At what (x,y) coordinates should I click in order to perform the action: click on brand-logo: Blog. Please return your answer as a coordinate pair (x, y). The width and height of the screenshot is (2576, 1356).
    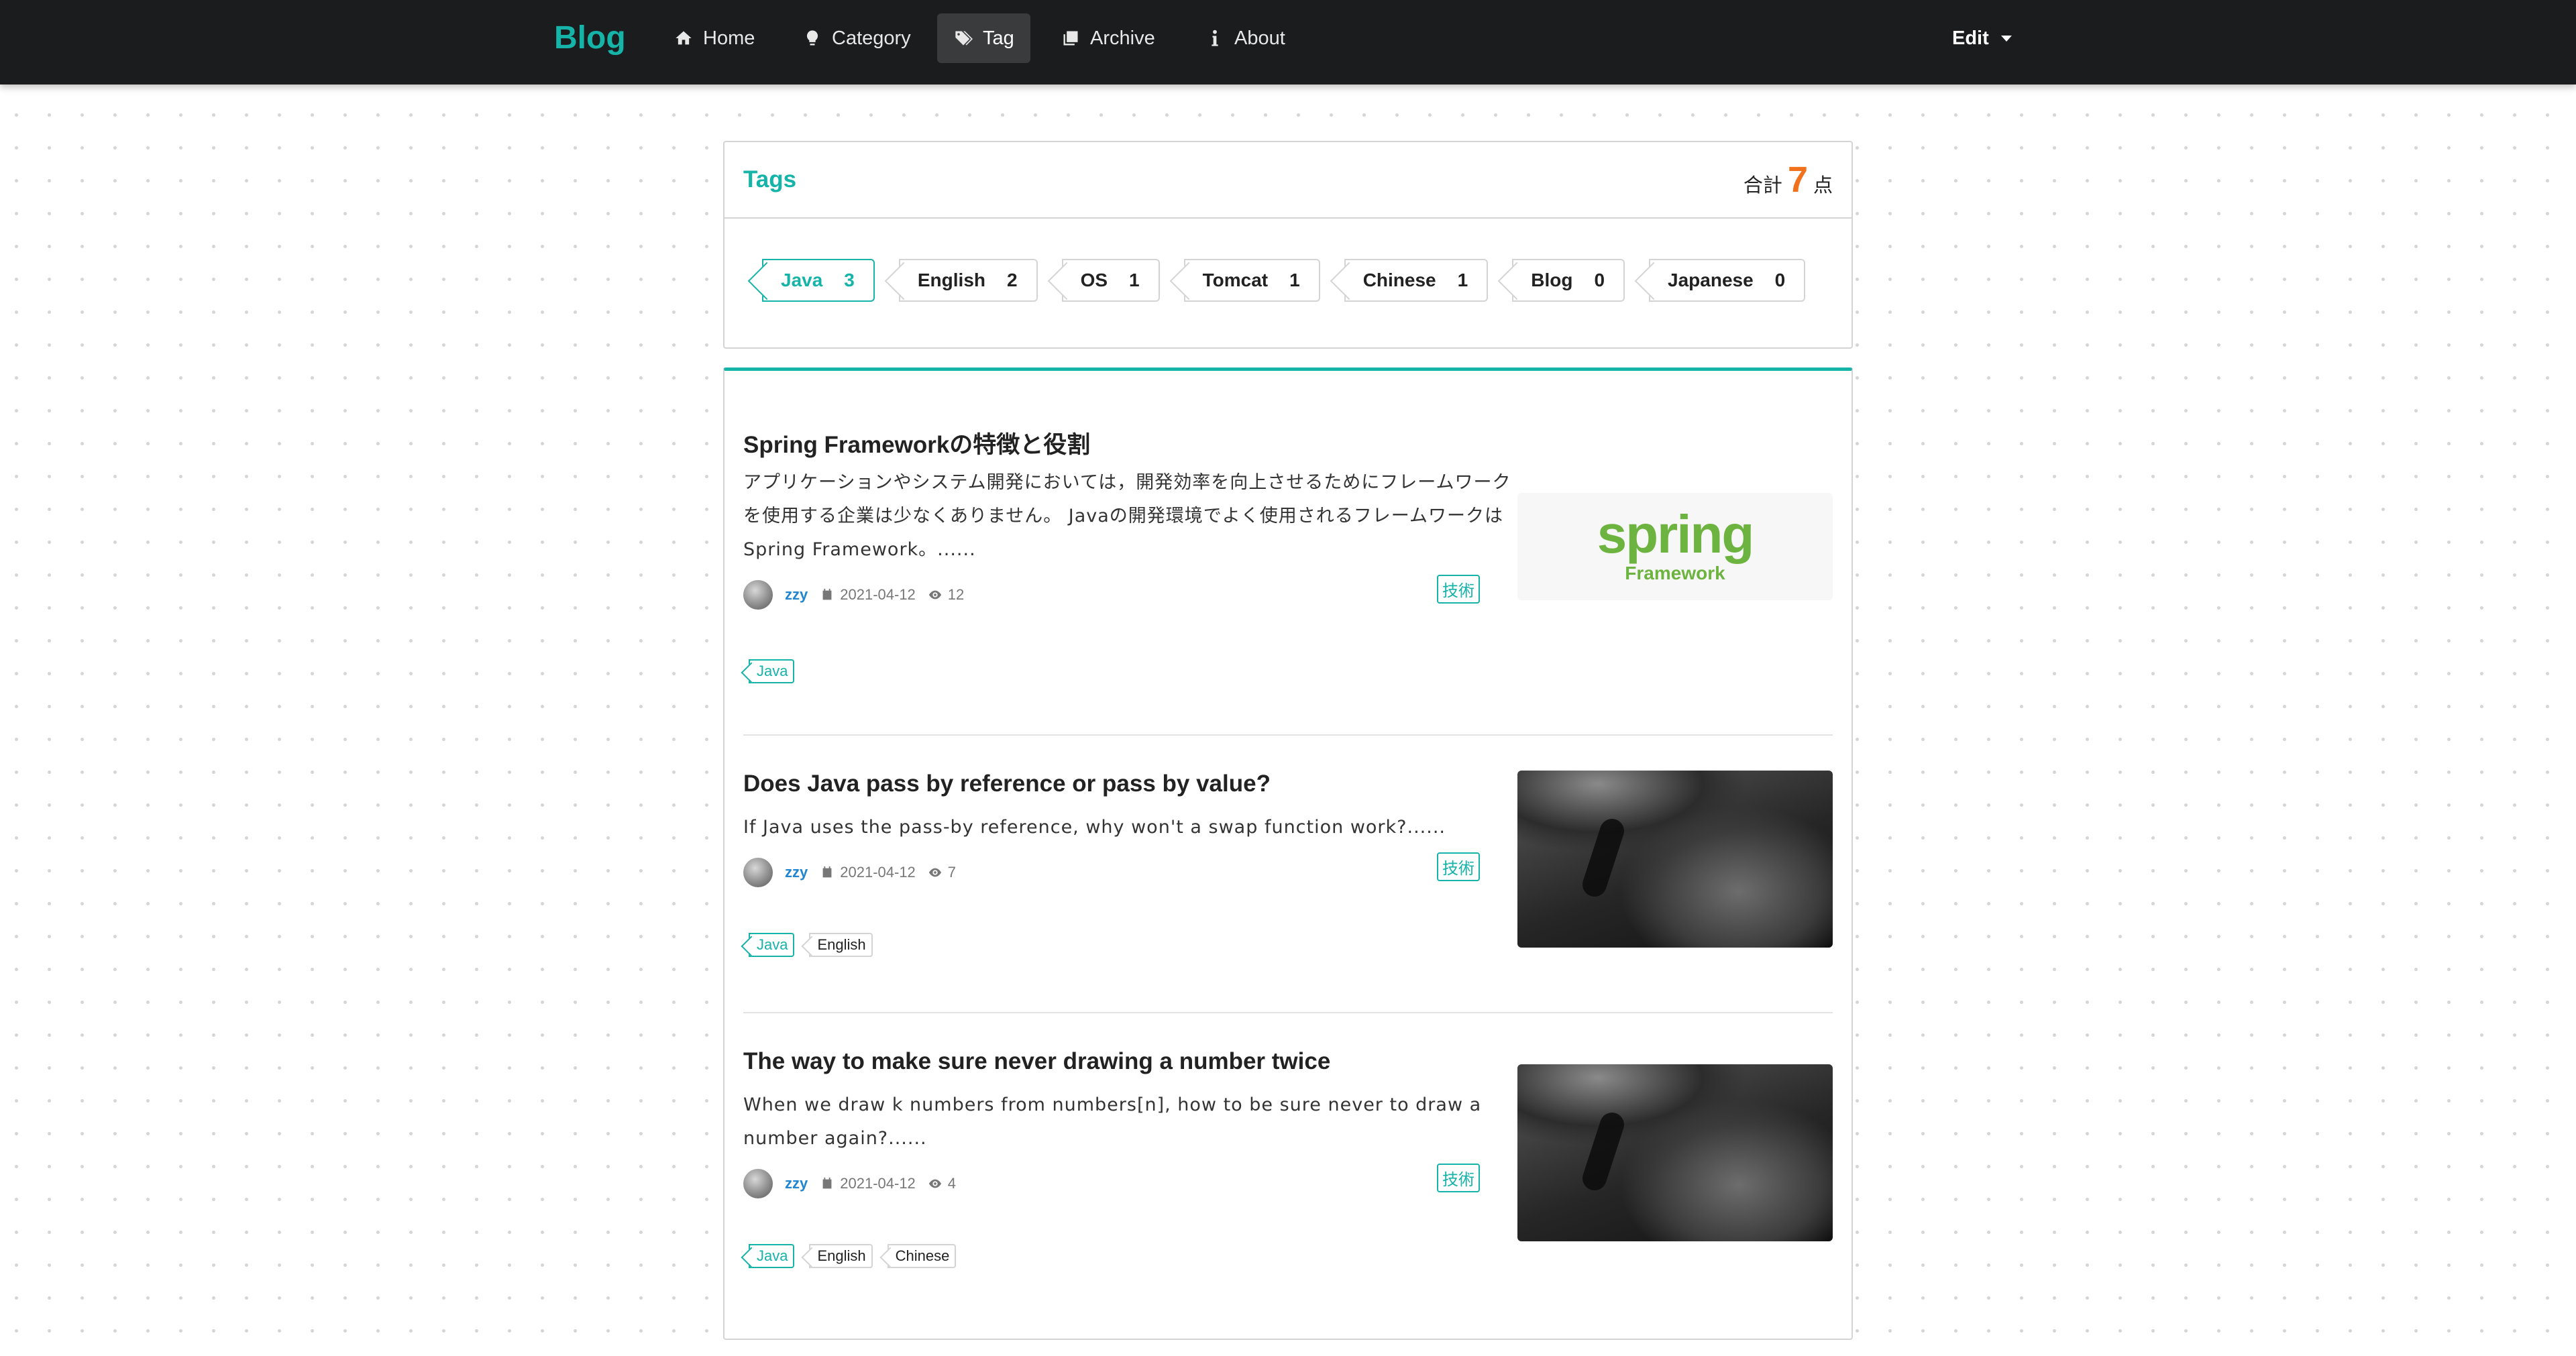
    Looking at the image, I should click on (590, 38).